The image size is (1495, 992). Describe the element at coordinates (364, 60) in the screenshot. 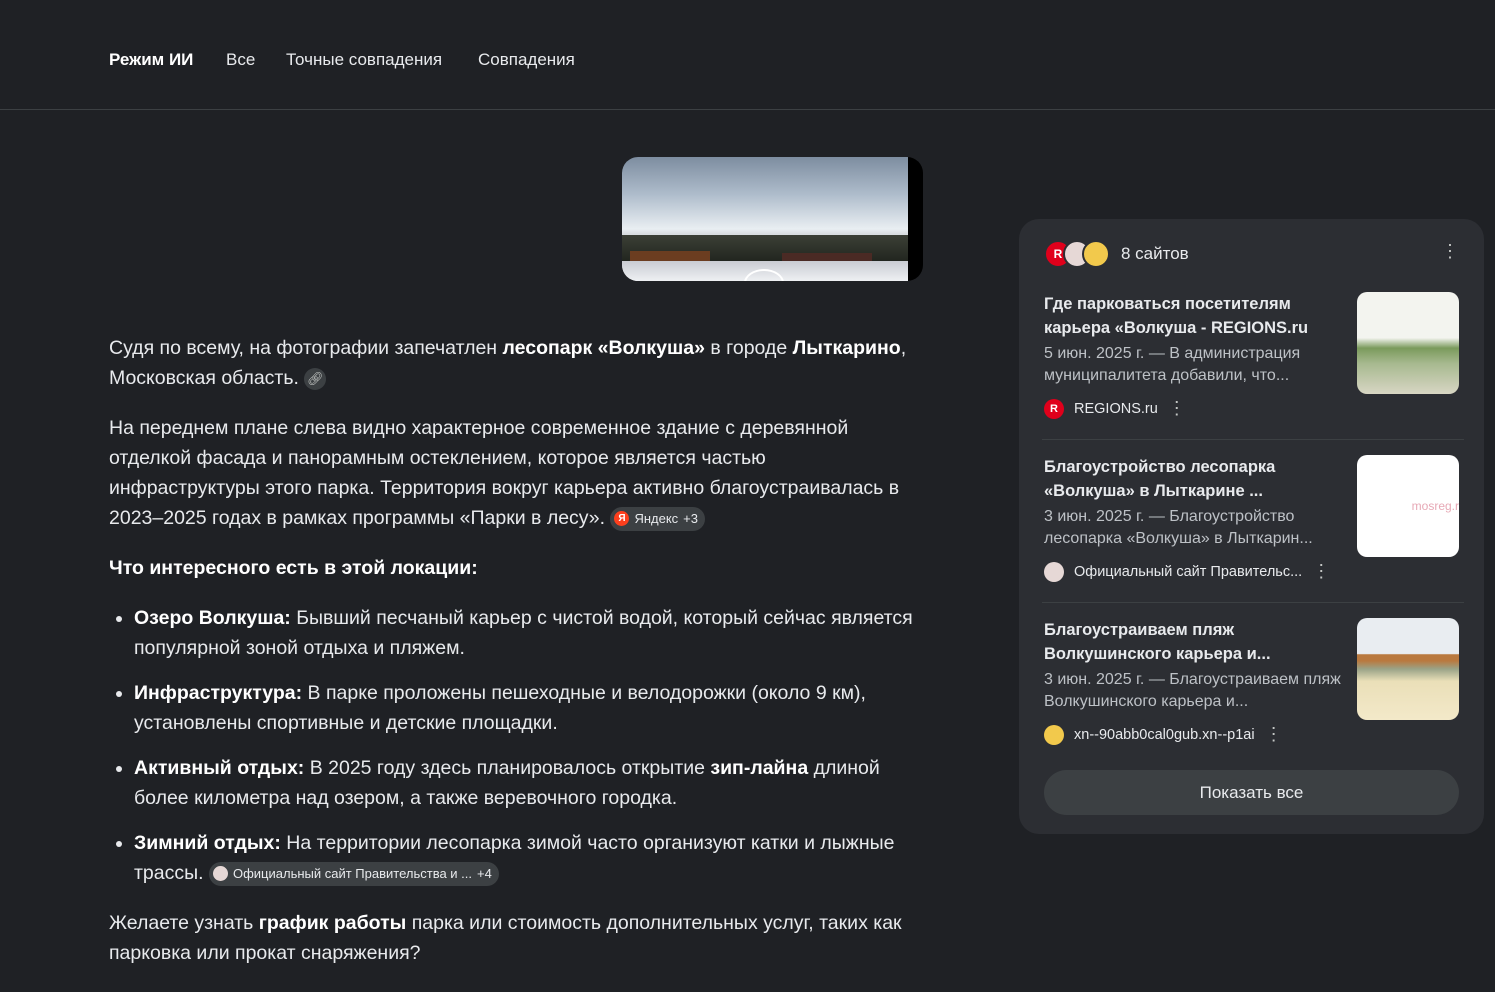

I see `tab-exact-matches: Точные совпадения` at that location.